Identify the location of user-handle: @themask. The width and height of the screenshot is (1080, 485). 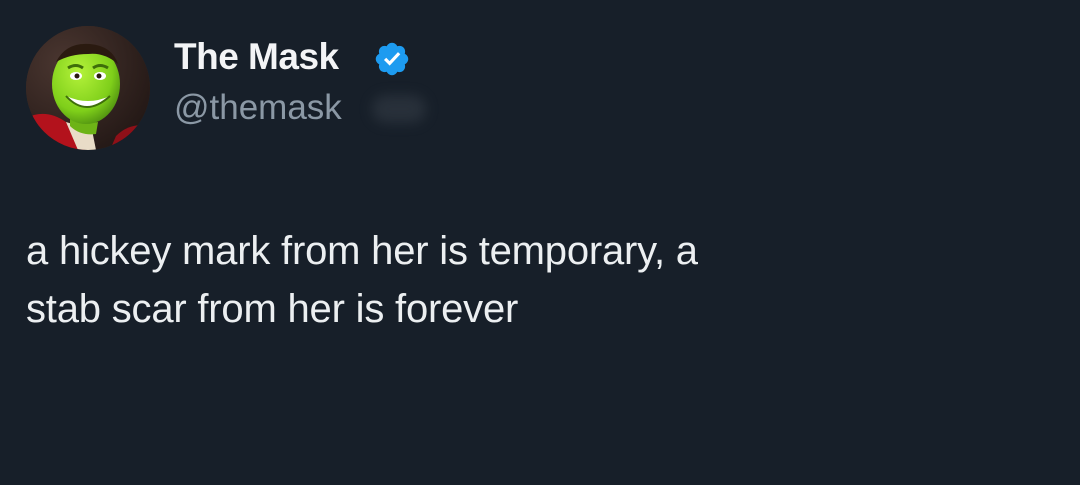
(258, 108).